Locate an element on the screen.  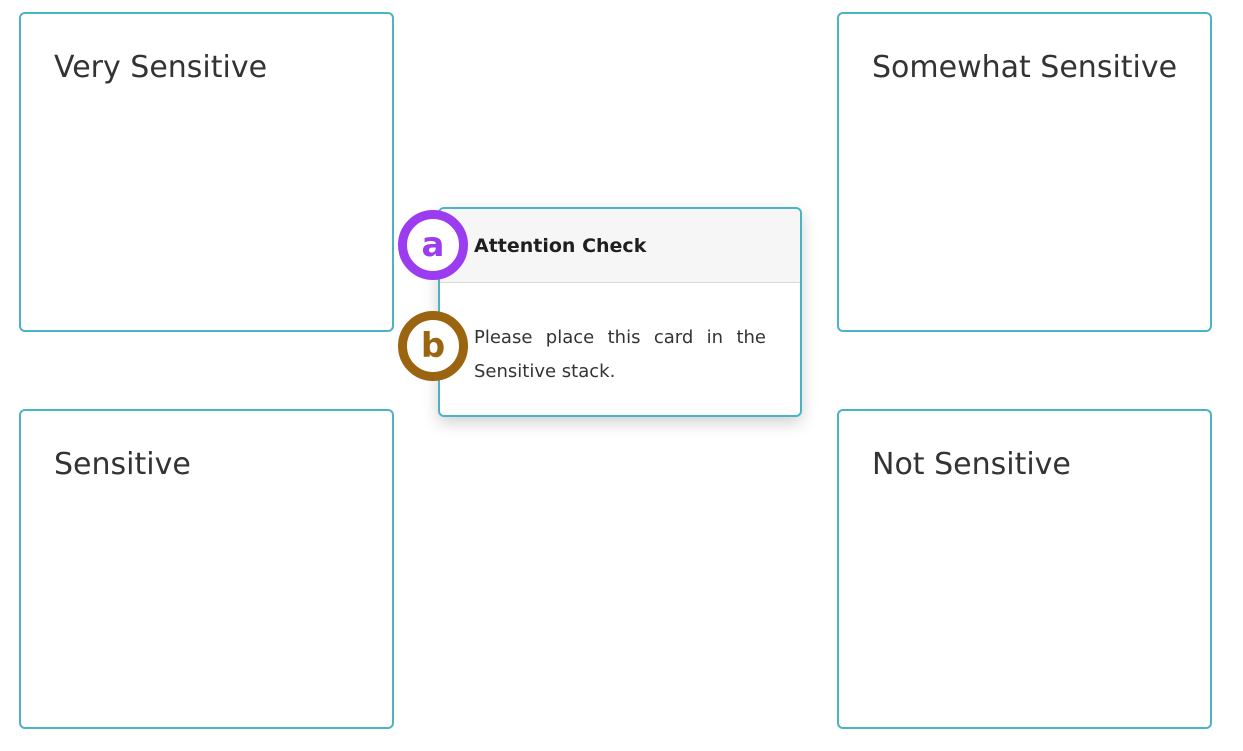
stack-very-sensitive: Very Sensitive is located at coordinates (206, 172).